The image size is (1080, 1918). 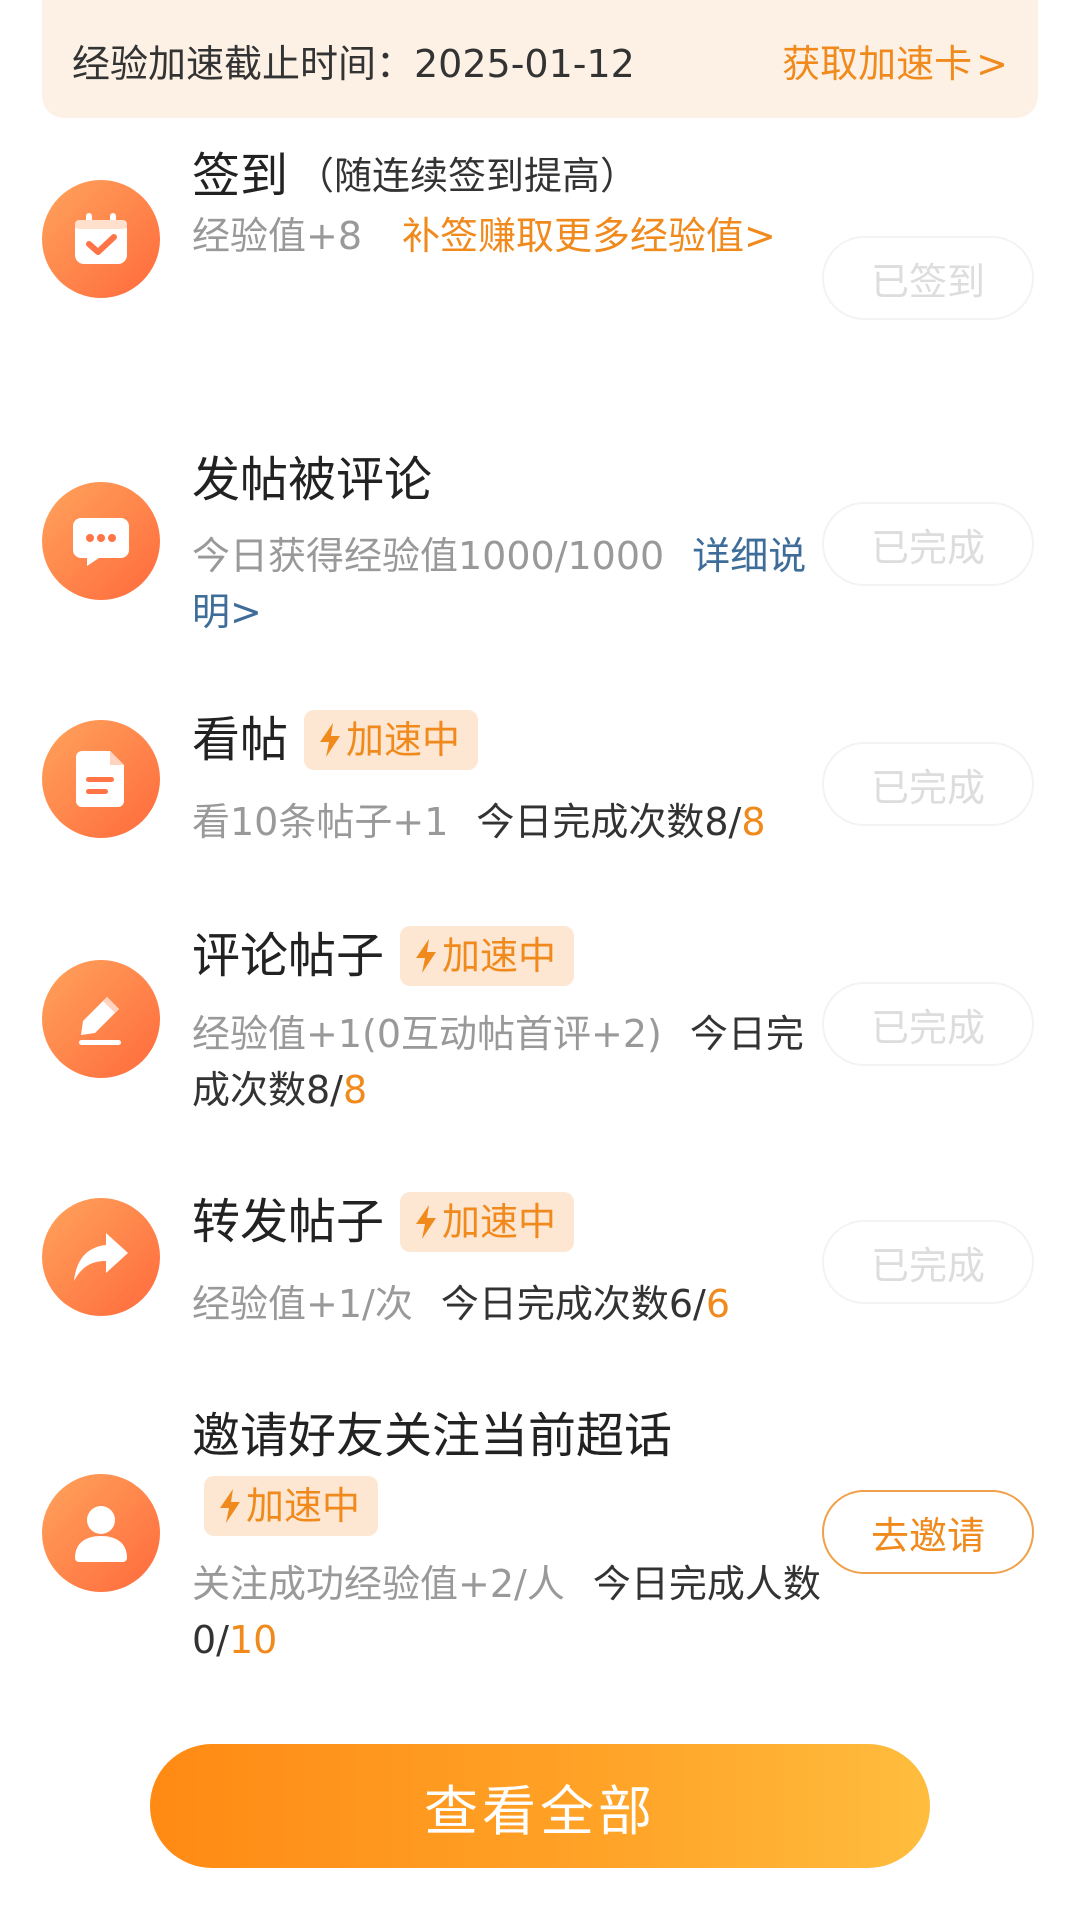 I want to click on task-invite-friends-title: 邀请好友关注当前超话, so click(x=432, y=1436).